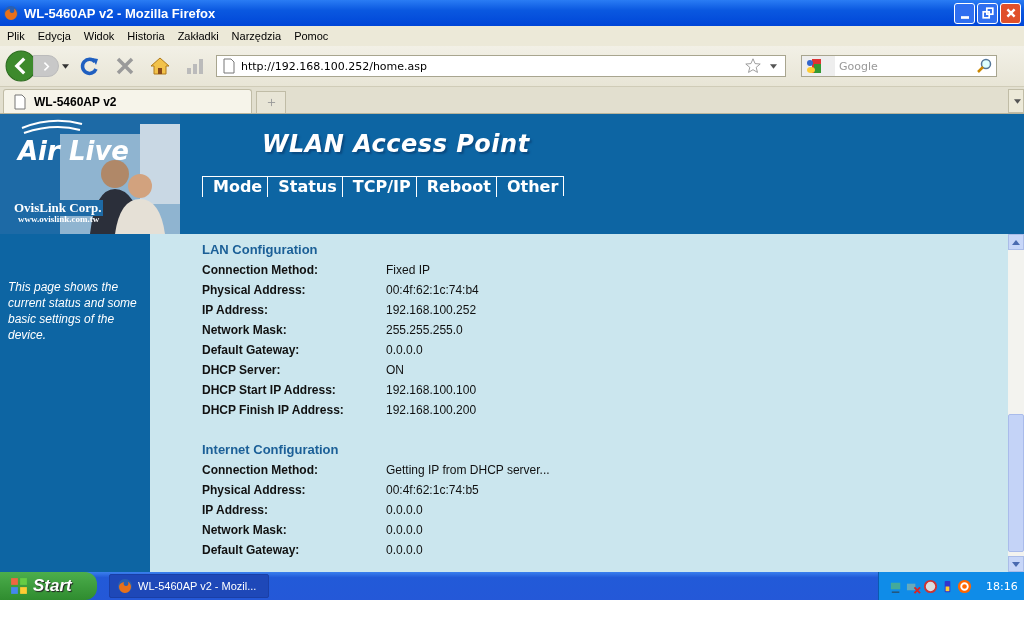  What do you see at coordinates (198, 36) in the screenshot?
I see `menu-item: Zakładki` at bounding box center [198, 36].